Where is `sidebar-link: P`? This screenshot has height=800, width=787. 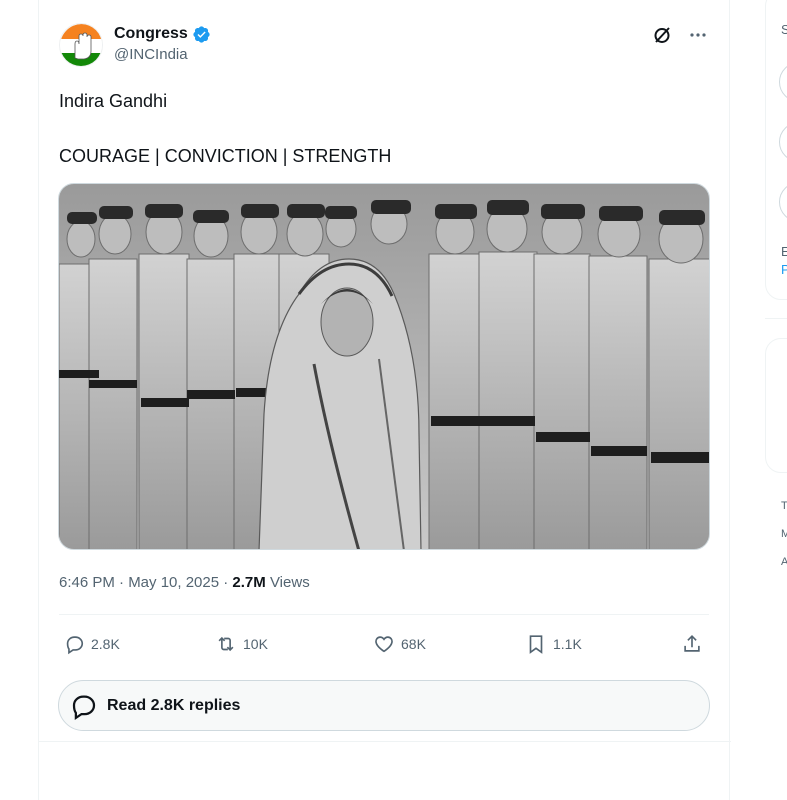
sidebar-link: P is located at coordinates (784, 269).